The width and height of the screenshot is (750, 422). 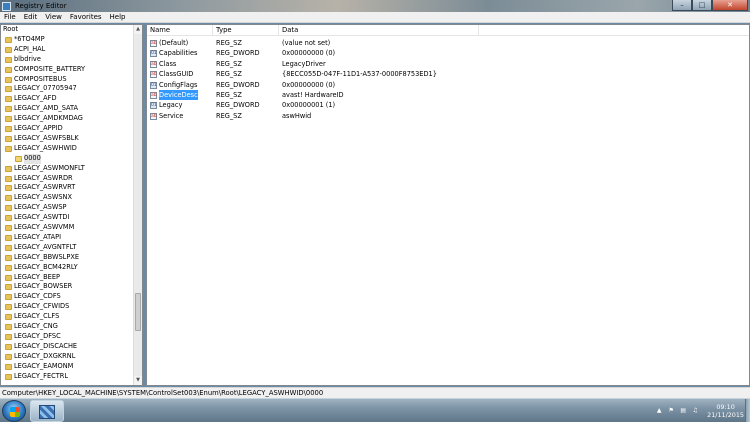 What do you see at coordinates (30, 48) in the screenshot?
I see `tree-item-label: ACPI_HAL` at bounding box center [30, 48].